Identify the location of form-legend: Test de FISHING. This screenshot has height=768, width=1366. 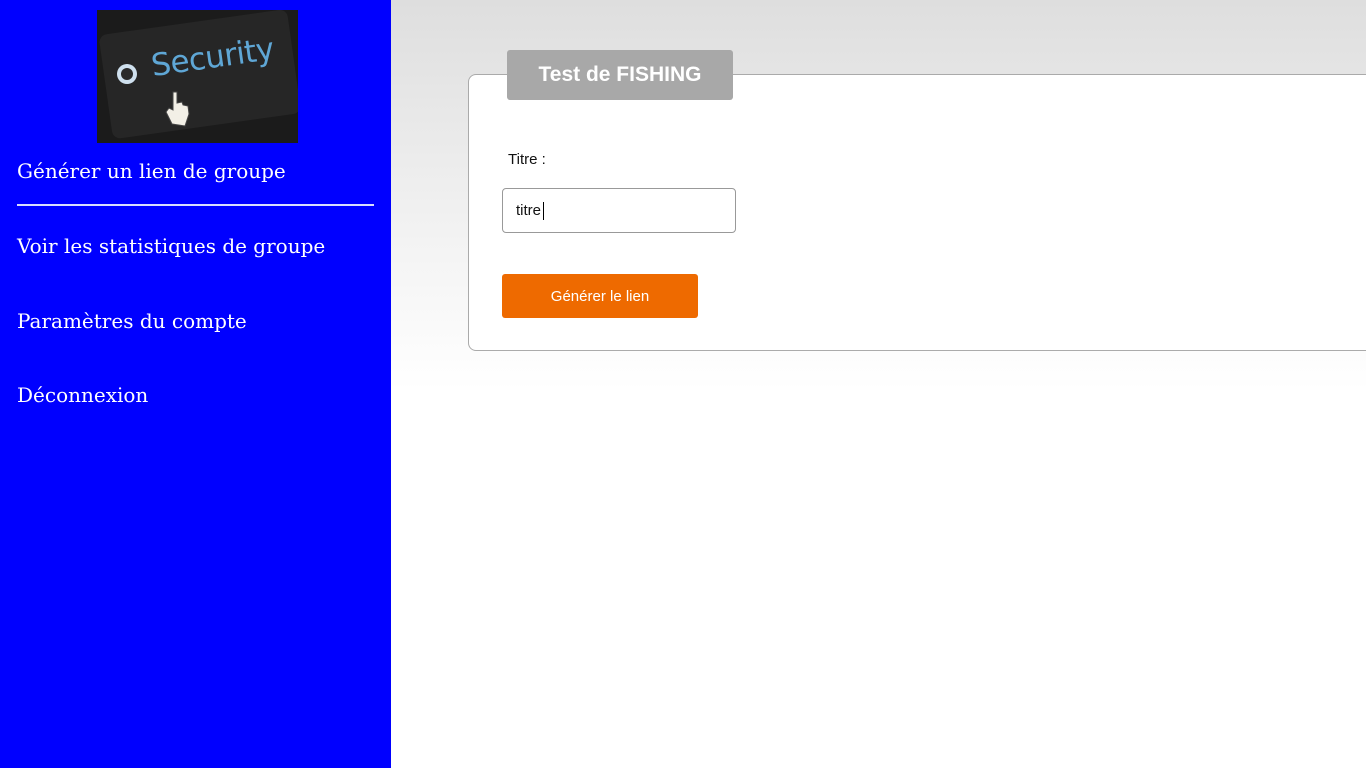
(620, 75).